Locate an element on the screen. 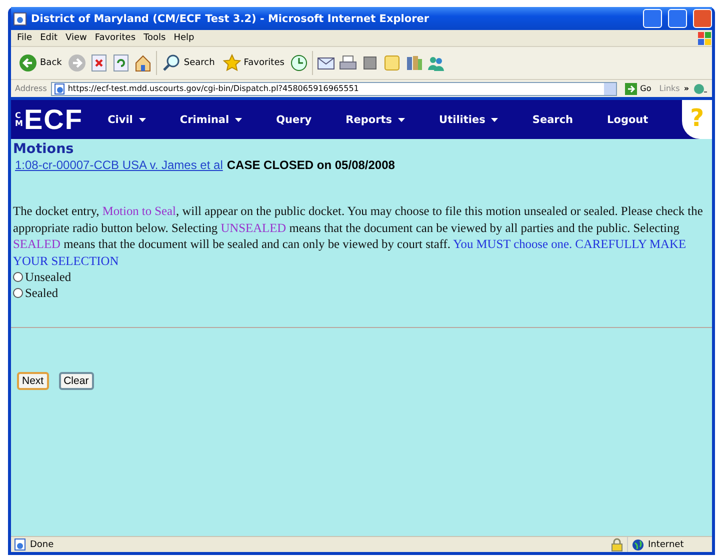  maximize-button is located at coordinates (677, 18).